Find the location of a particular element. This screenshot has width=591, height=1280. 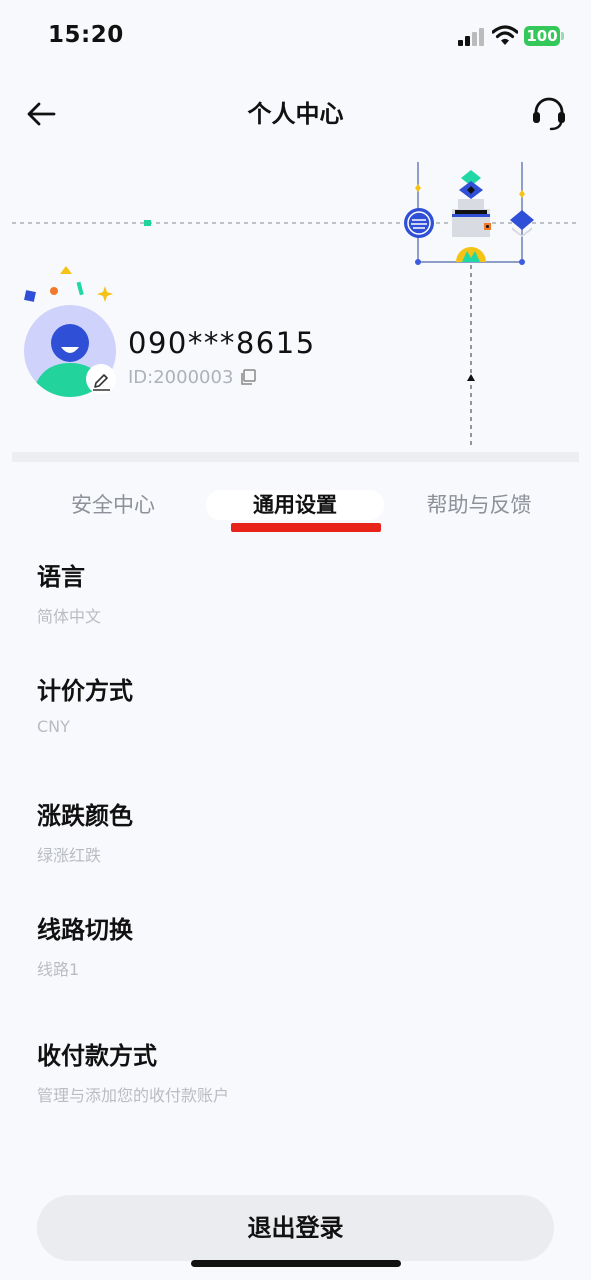

user-id: ID:2000003 is located at coordinates (181, 377).